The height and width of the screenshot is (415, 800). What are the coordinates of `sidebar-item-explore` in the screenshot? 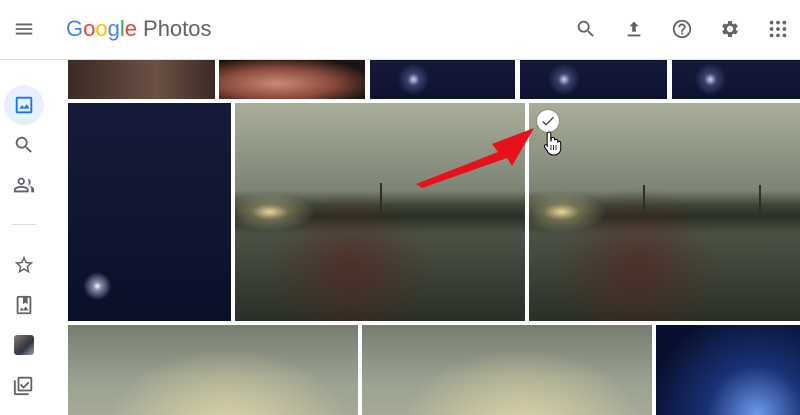 It's located at (24, 145).